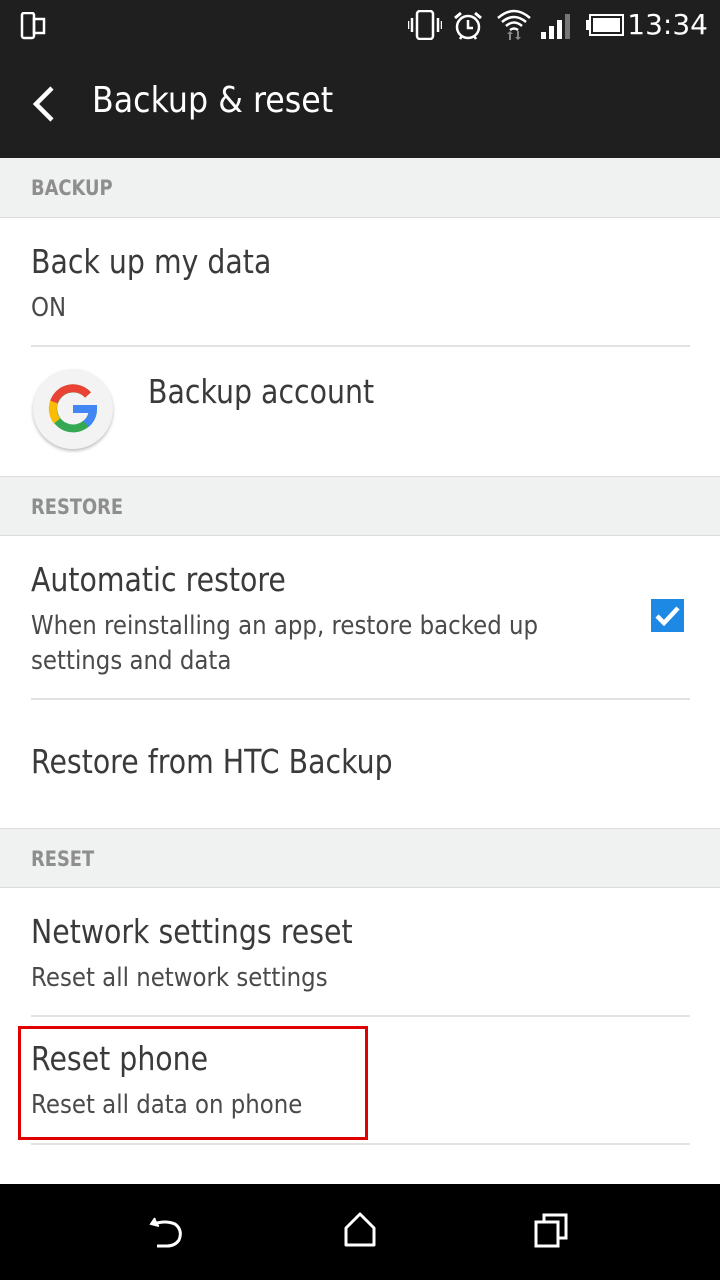 The width and height of the screenshot is (720, 1280). I want to click on signal-icon, so click(555, 26).